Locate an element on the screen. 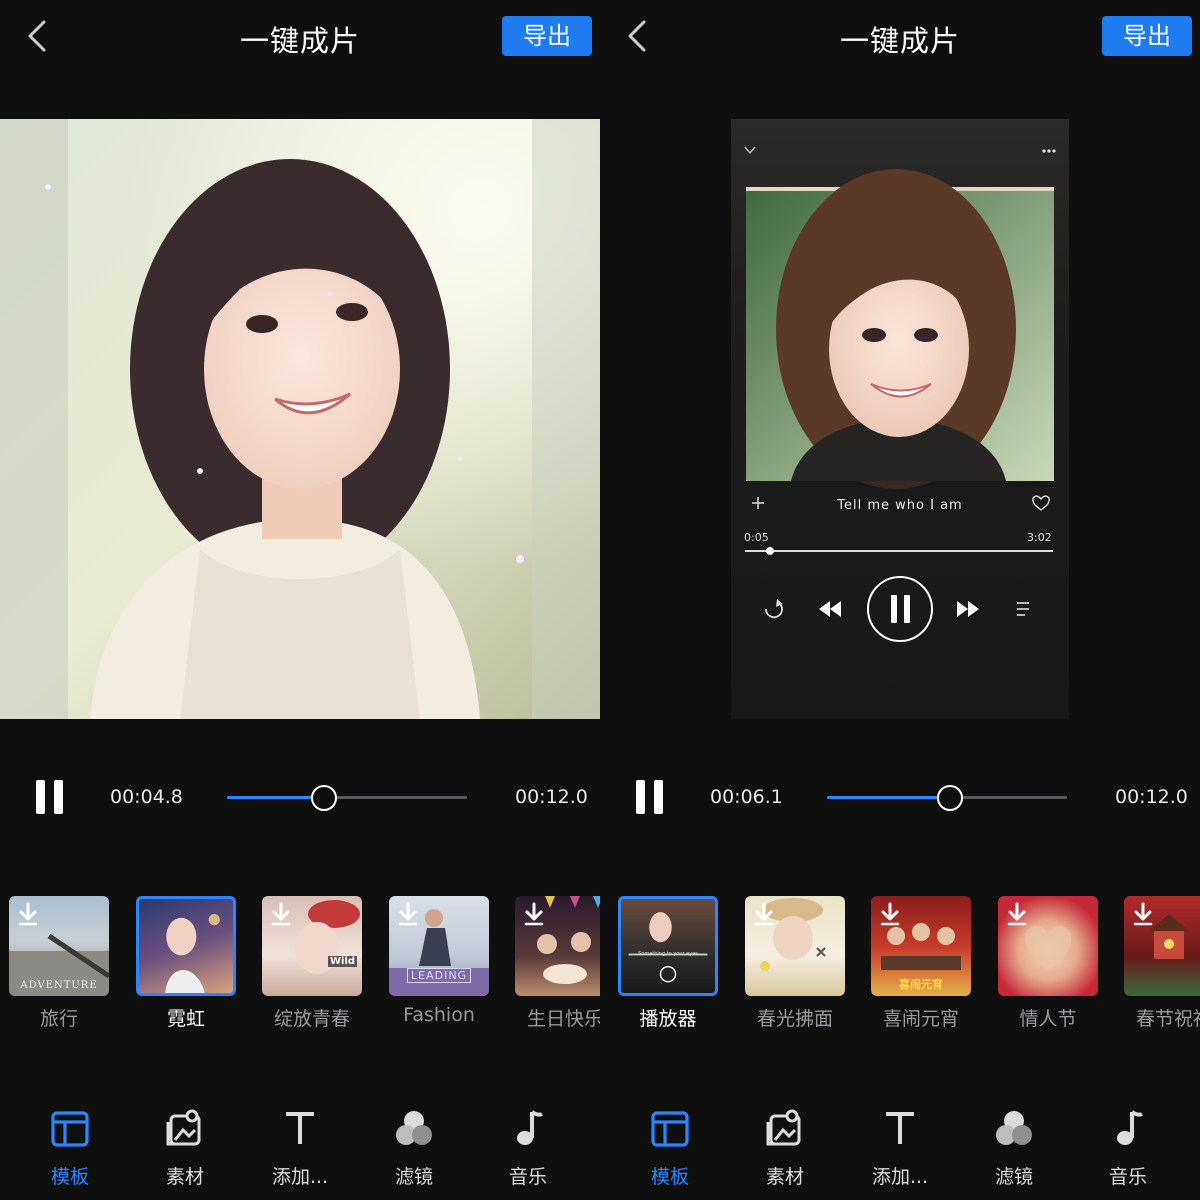 Image resolution: width=1200 pixels, height=1200 pixels. template-label: 绽放青春 is located at coordinates (311, 1019).